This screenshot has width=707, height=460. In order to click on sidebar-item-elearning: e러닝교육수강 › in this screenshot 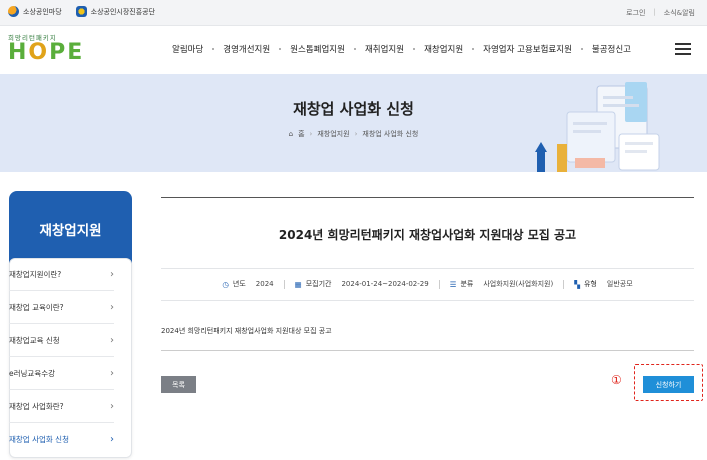, I will do `click(61, 373)`.